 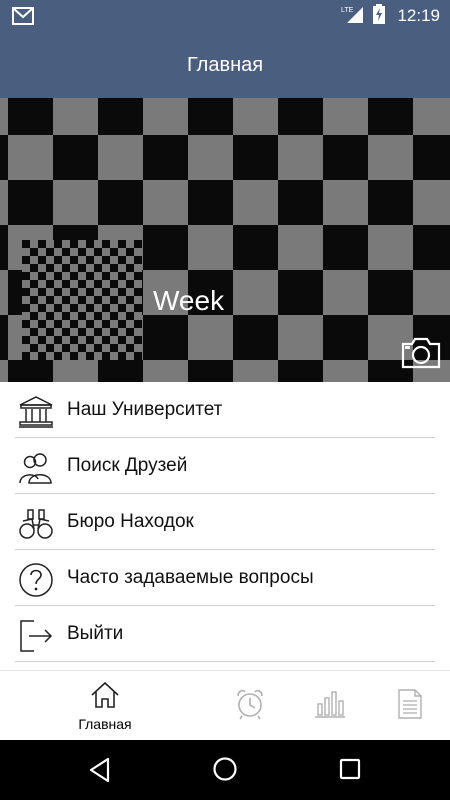 What do you see at coordinates (225, 16) in the screenshot?
I see `status-bar: LTE 12:19` at bounding box center [225, 16].